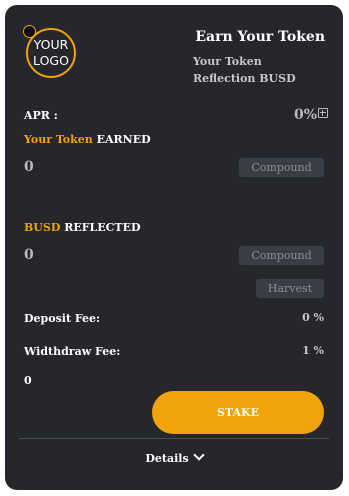 The height and width of the screenshot is (496, 349). What do you see at coordinates (238, 412) in the screenshot?
I see `stake-button: STAKE` at bounding box center [238, 412].